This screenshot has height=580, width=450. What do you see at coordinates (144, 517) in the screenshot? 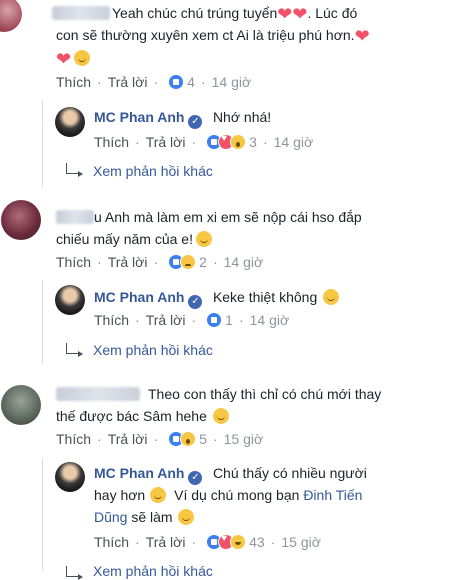
I see `reply-text-line: Dũng sẽ làm` at bounding box center [144, 517].